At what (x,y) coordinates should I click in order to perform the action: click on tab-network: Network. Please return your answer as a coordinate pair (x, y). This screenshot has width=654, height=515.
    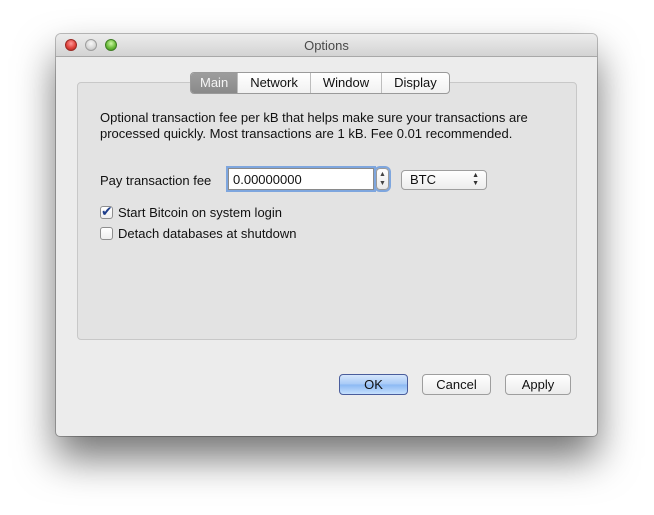
    Looking at the image, I should click on (273, 83).